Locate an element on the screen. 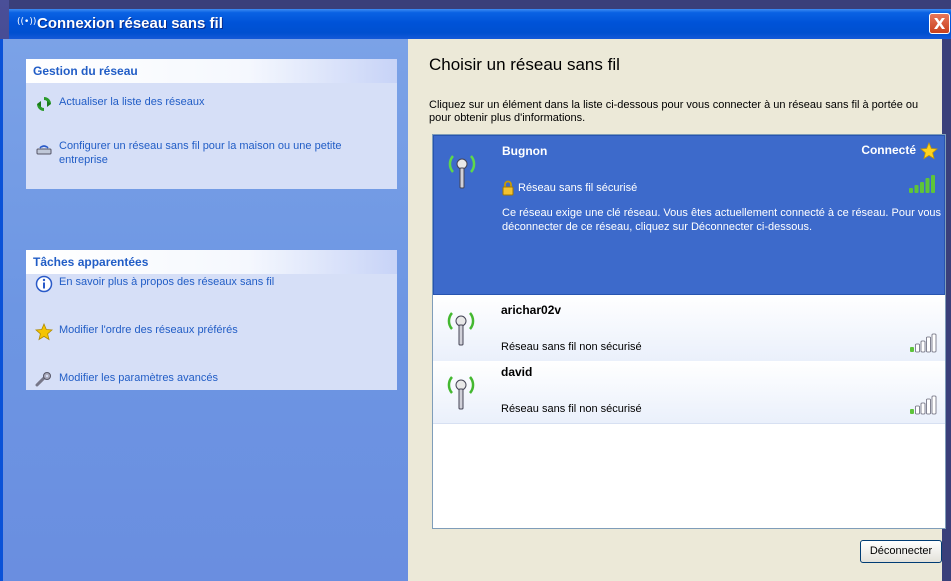 The image size is (951, 581). lock-icon is located at coordinates (508, 188).